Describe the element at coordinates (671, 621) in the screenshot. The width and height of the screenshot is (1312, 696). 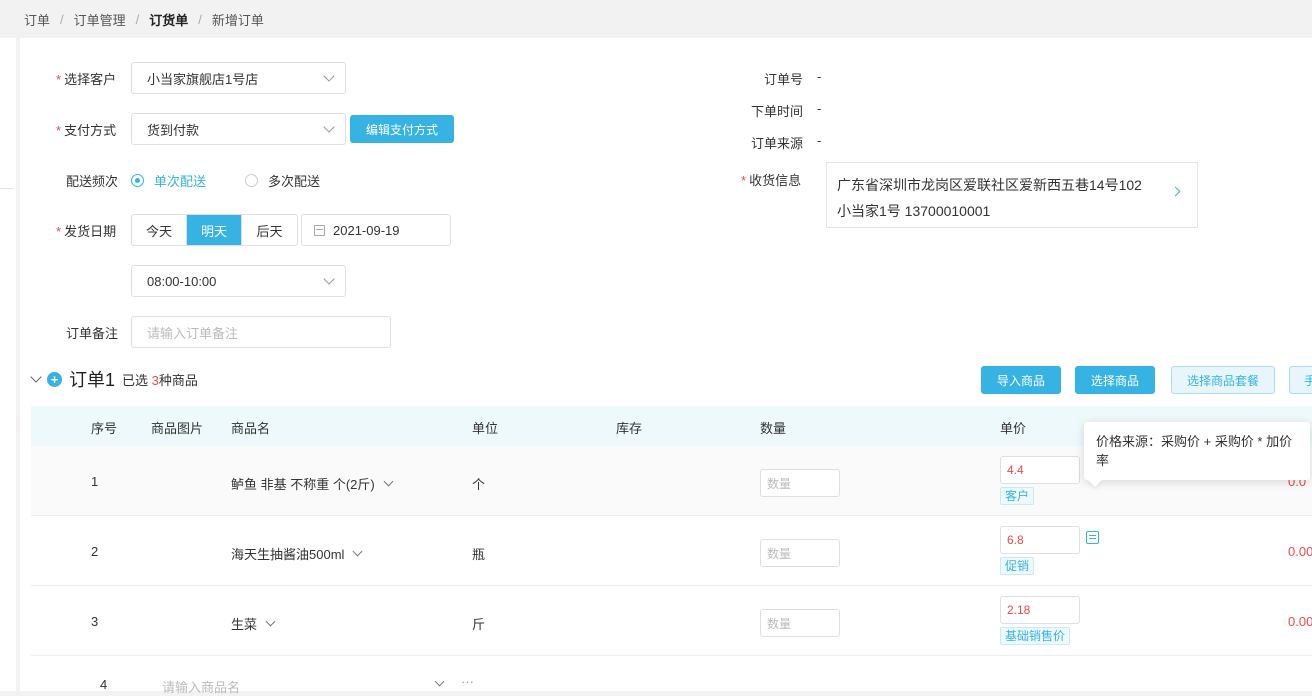
I see `table-row: 3 生菜 斤 数量 2.18 基础销售价 0.00` at that location.